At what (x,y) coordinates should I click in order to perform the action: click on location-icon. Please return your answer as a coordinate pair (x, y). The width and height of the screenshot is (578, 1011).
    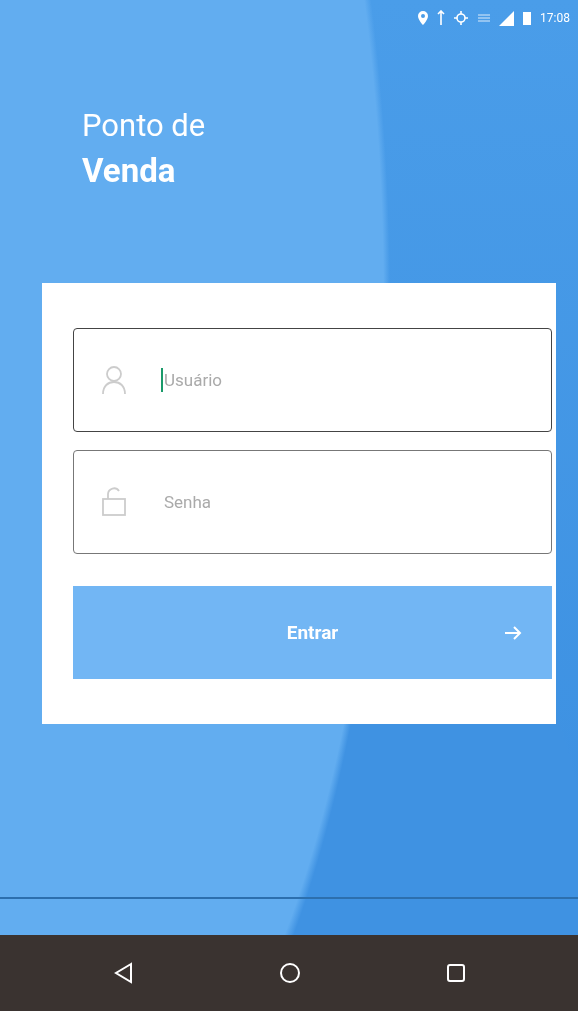
    Looking at the image, I should click on (423, 18).